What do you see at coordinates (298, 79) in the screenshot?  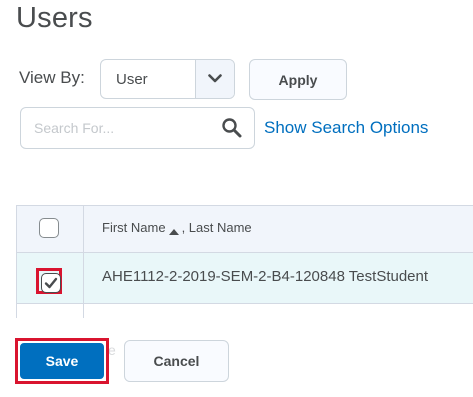 I see `apply-button: Apply` at bounding box center [298, 79].